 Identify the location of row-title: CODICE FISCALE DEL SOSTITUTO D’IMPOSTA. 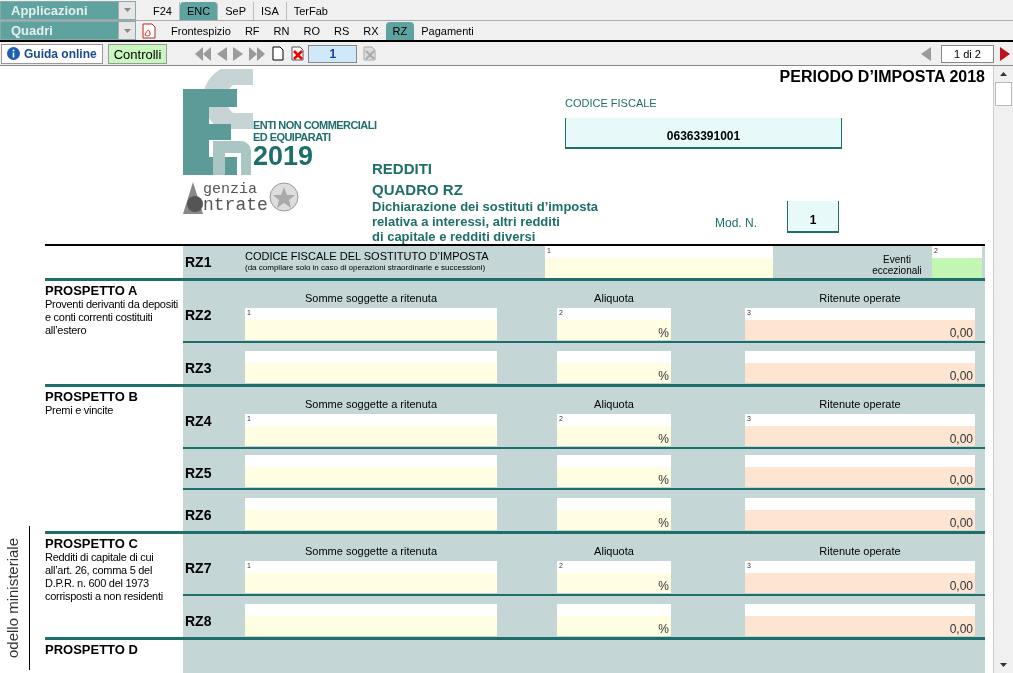
(367, 256).